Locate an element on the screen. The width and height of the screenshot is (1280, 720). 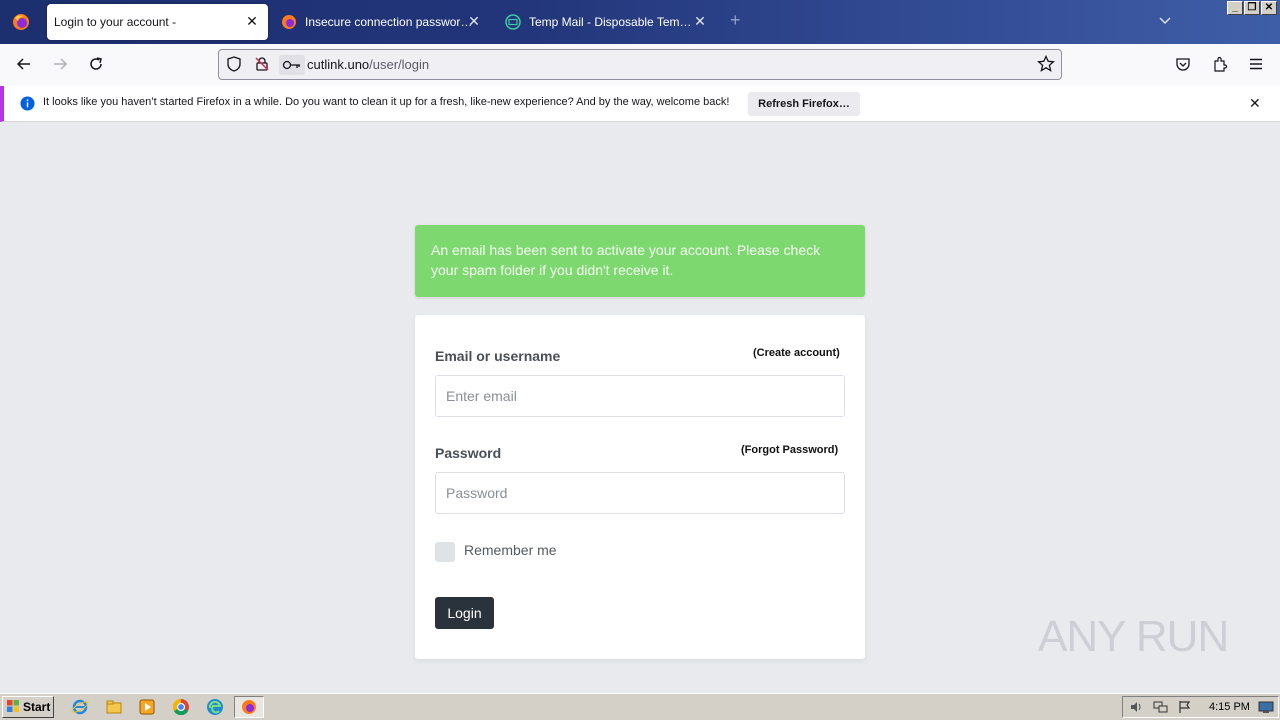
login-button: Login is located at coordinates (464, 613).